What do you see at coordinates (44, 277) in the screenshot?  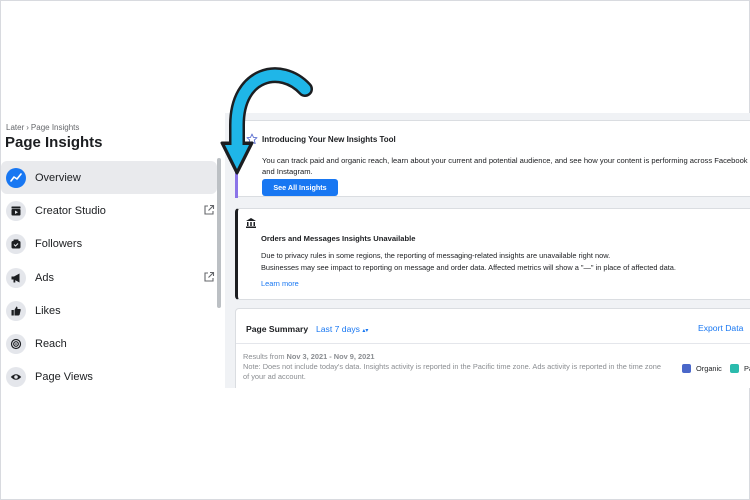 I see `sidebar-item-label: Ads` at bounding box center [44, 277].